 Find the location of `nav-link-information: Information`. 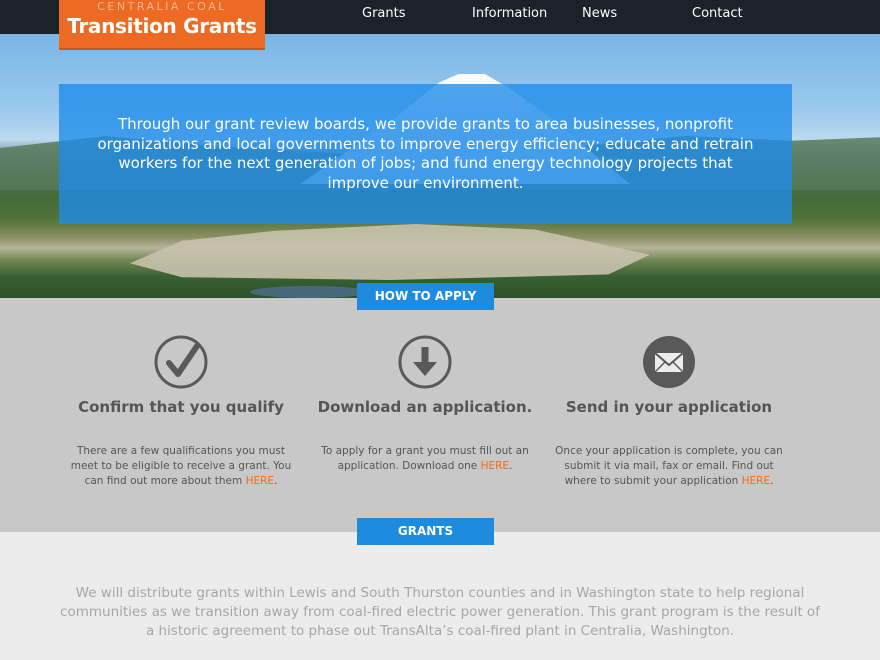

nav-link-information: Information is located at coordinates (509, 13).